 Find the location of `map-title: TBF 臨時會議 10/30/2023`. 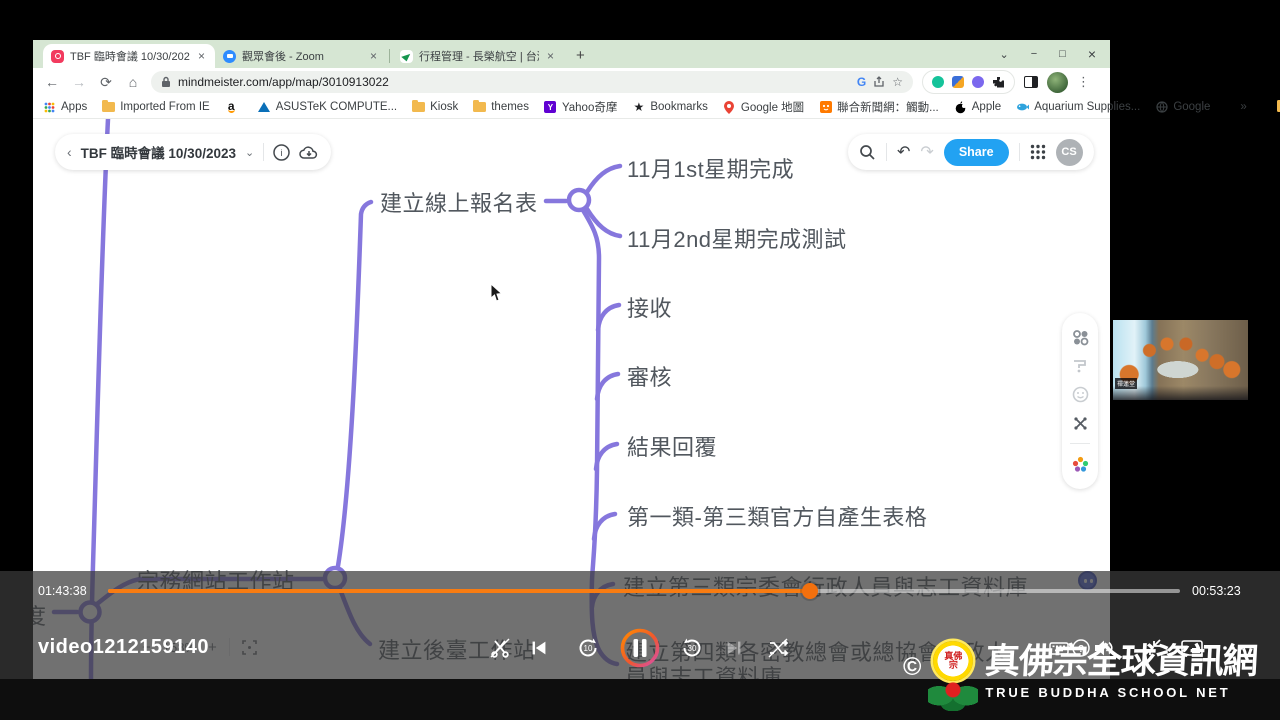

map-title: TBF 臨時會議 10/30/2023 is located at coordinates (158, 152).